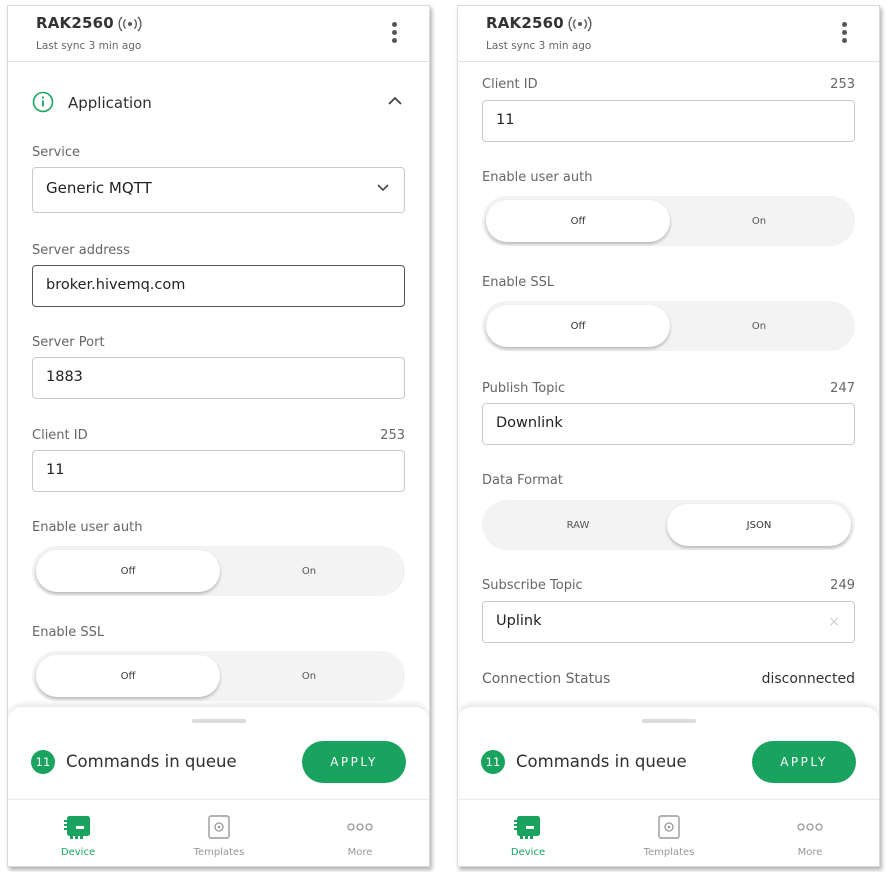  What do you see at coordinates (532, 585) in the screenshot?
I see `subscribe-topic-label: Subscribe Topic` at bounding box center [532, 585].